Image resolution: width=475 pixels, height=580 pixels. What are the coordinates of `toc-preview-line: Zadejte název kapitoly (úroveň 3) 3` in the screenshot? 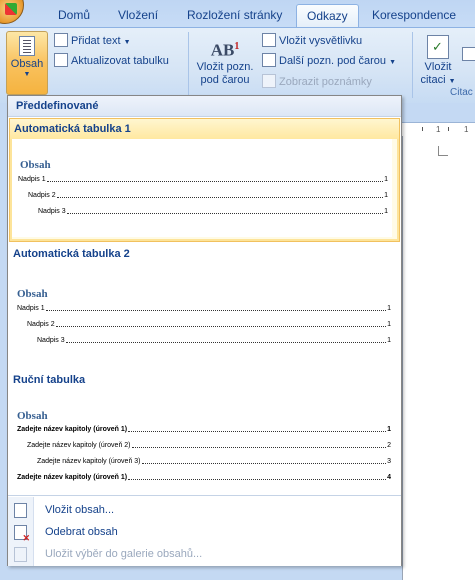 It's located at (214, 462).